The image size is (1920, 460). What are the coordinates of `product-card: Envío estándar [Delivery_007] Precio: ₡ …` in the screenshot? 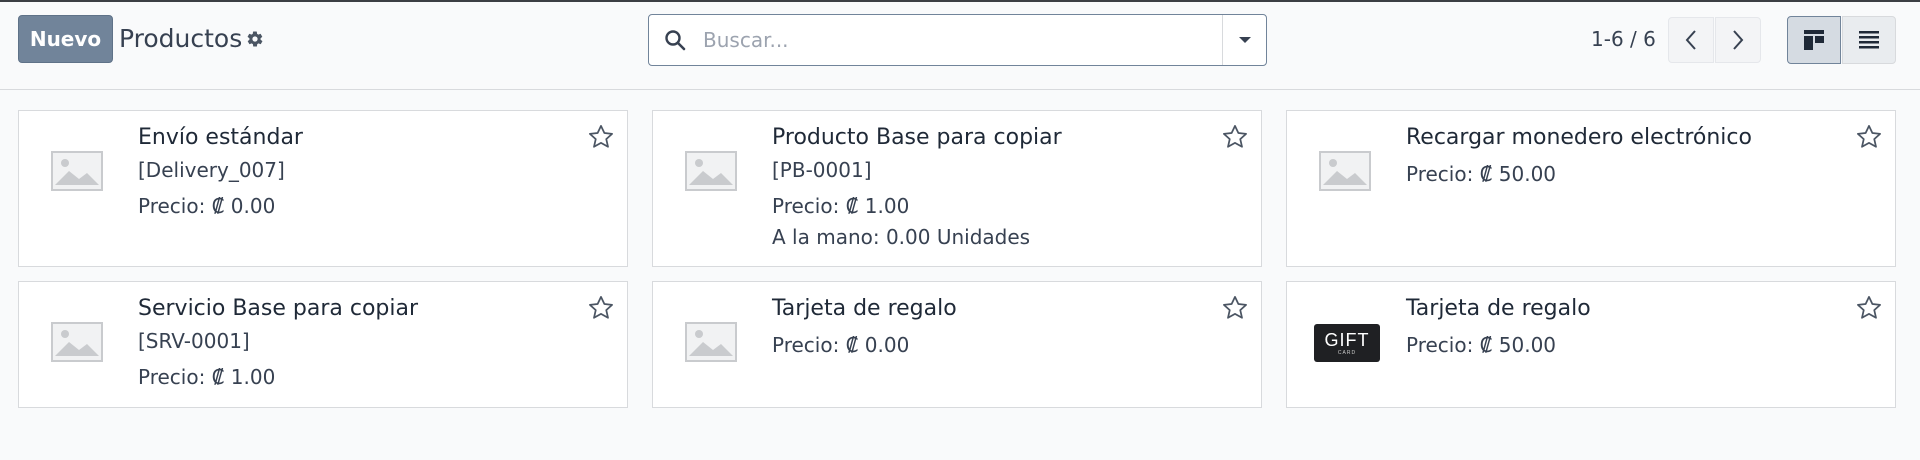 It's located at (323, 188).